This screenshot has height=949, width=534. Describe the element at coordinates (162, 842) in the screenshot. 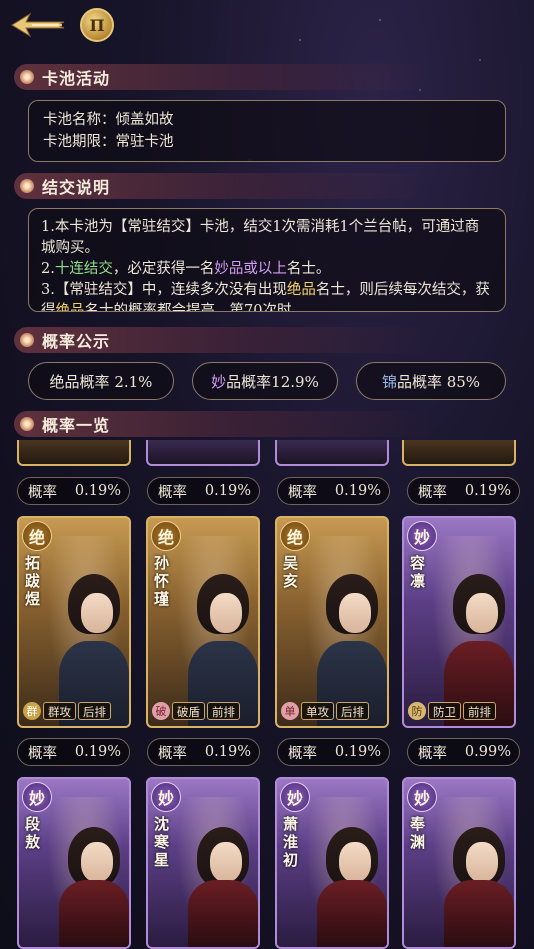

I see `hero-name: 沈寒星` at that location.